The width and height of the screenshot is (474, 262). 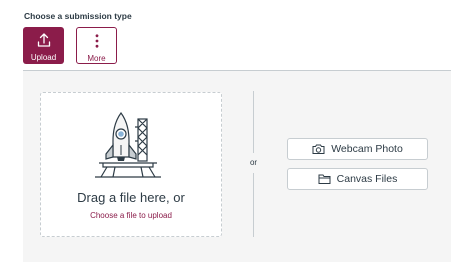 I want to click on camera-icon, so click(x=318, y=149).